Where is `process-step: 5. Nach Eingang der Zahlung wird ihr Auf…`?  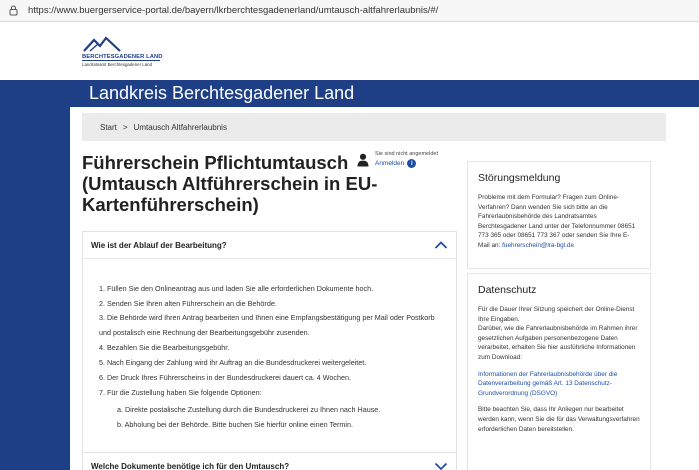 process-step: 5. Nach Eingang der Zahlung wird ihr Auf… is located at coordinates (233, 362).